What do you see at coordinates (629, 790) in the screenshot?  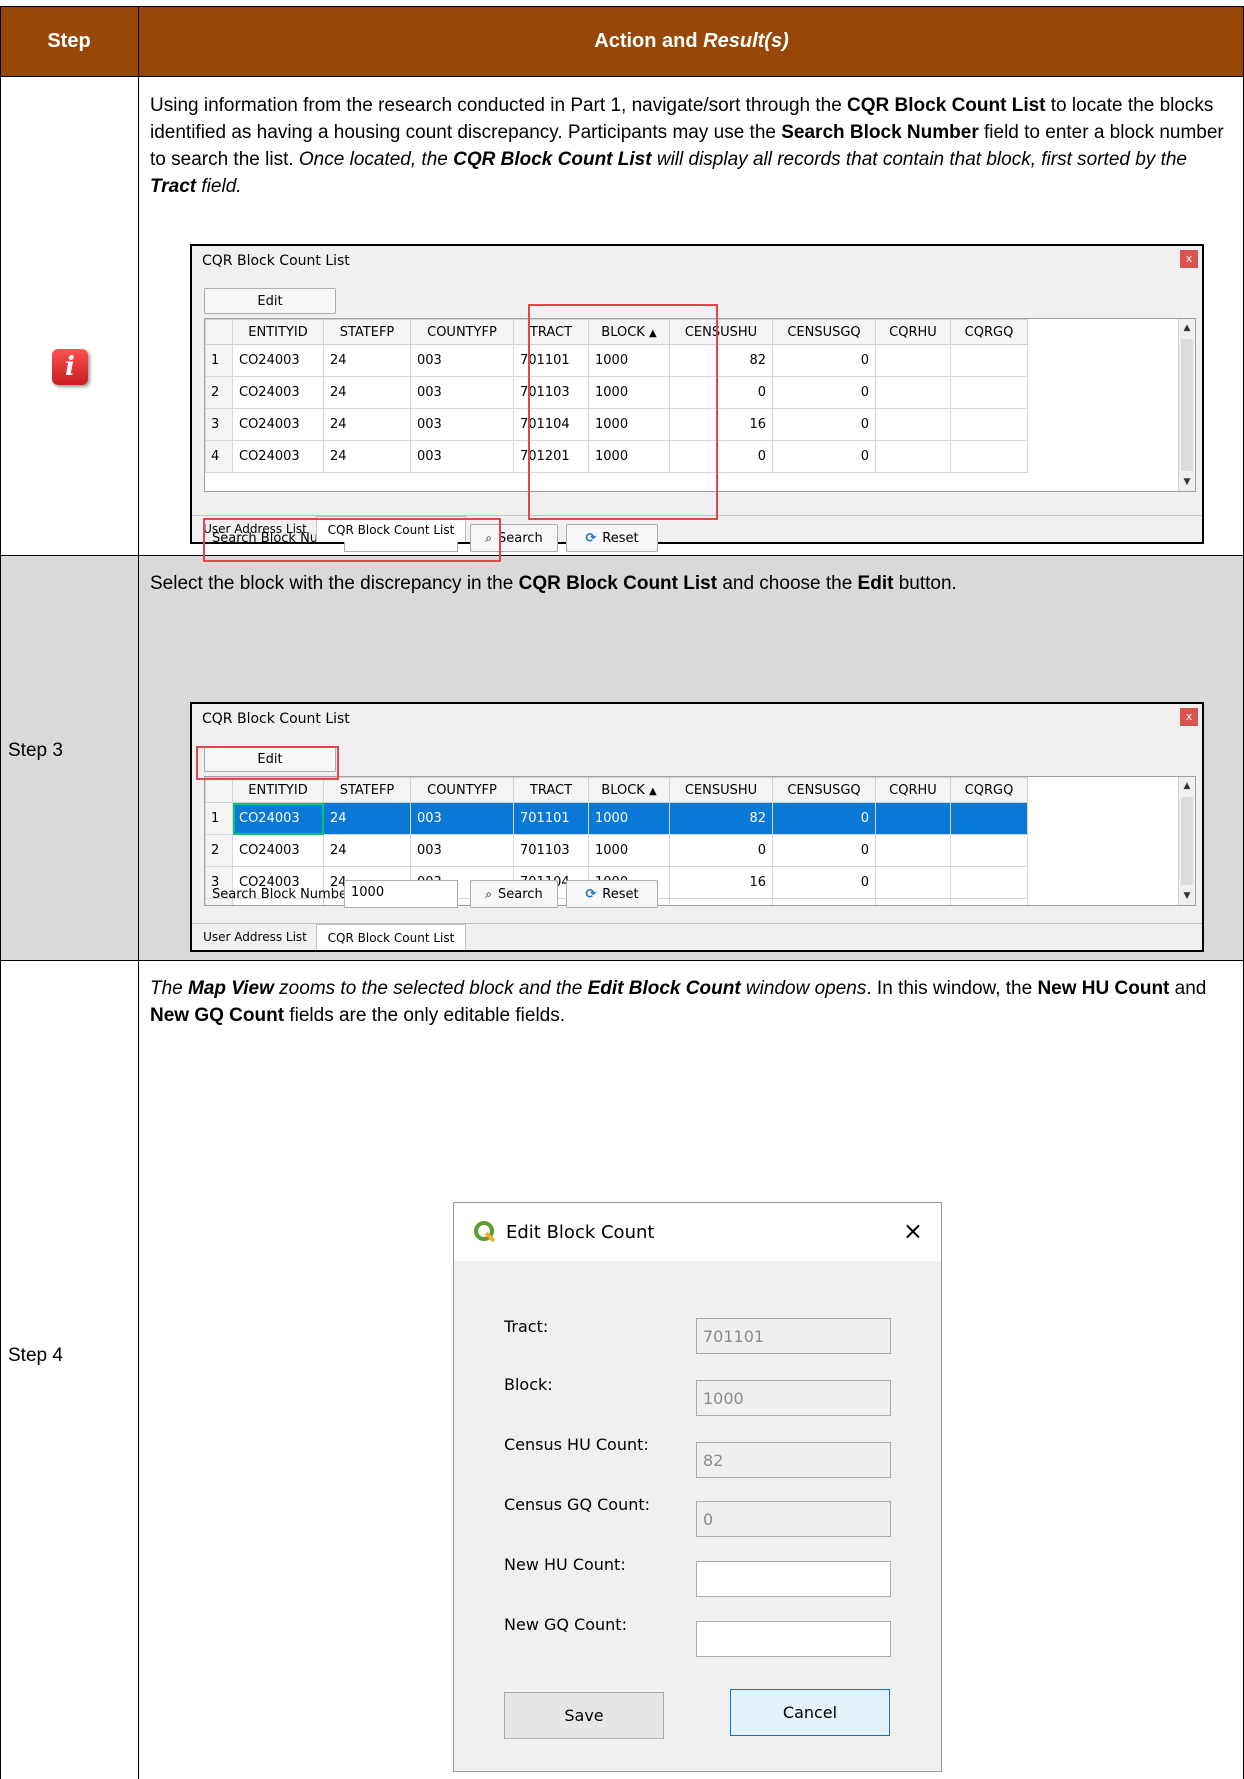 I see `col-header-block: BLOCK ▲` at bounding box center [629, 790].